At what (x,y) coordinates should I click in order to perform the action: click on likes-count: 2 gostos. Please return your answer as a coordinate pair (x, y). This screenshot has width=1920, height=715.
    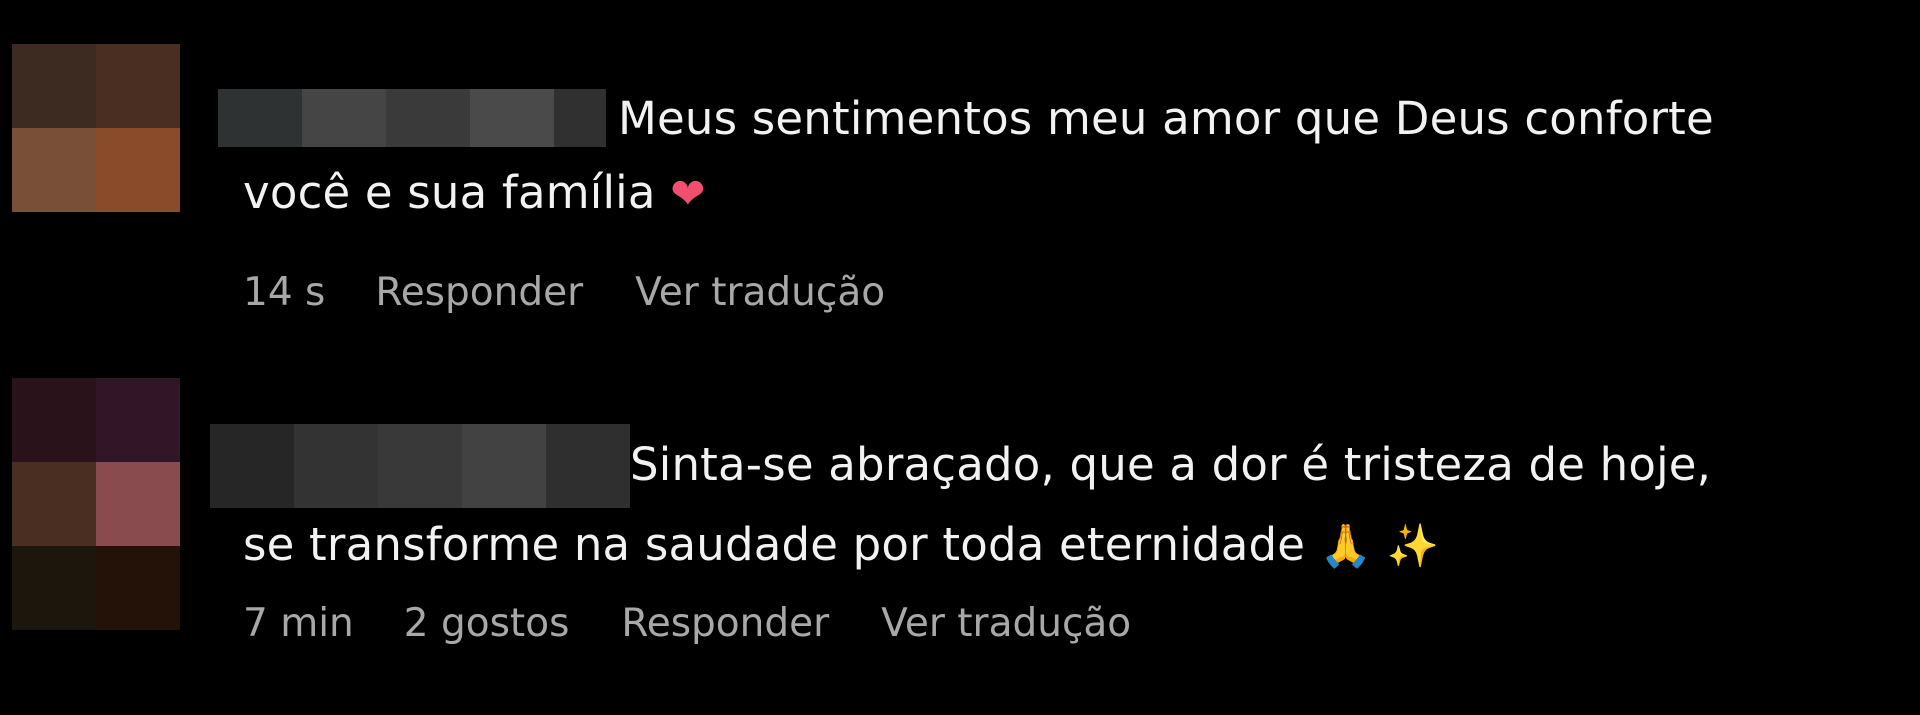
    Looking at the image, I should click on (487, 623).